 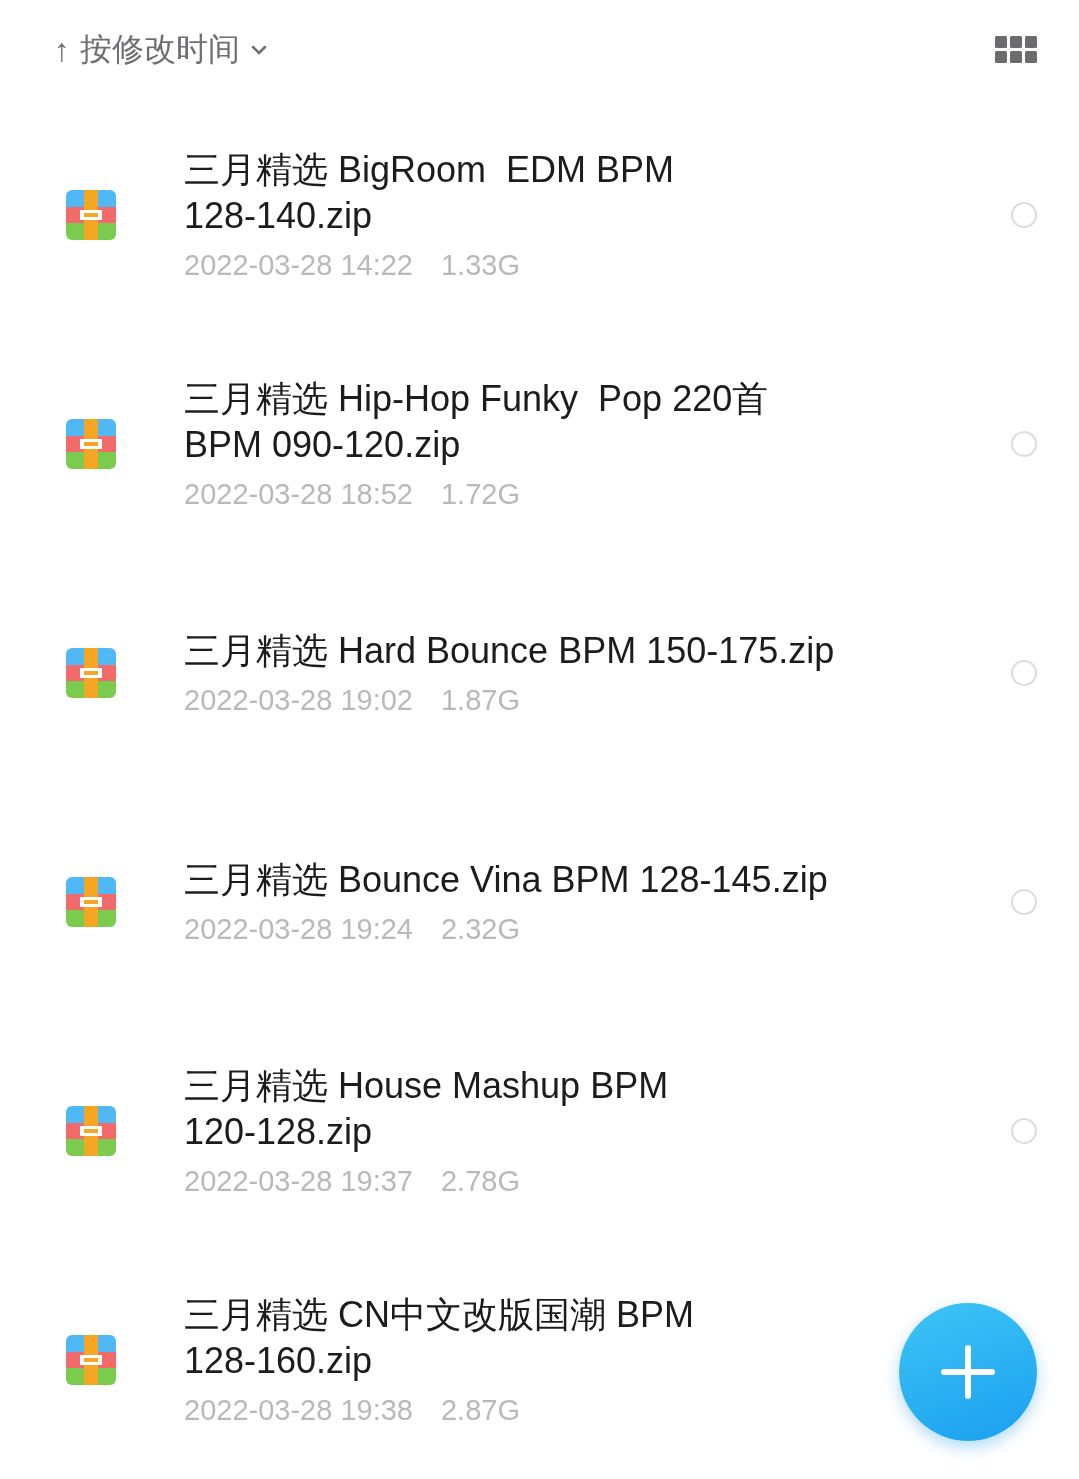 What do you see at coordinates (506, 880) in the screenshot?
I see `file-name: 三月精选 Bounce Vina BPM 128-145.zip` at bounding box center [506, 880].